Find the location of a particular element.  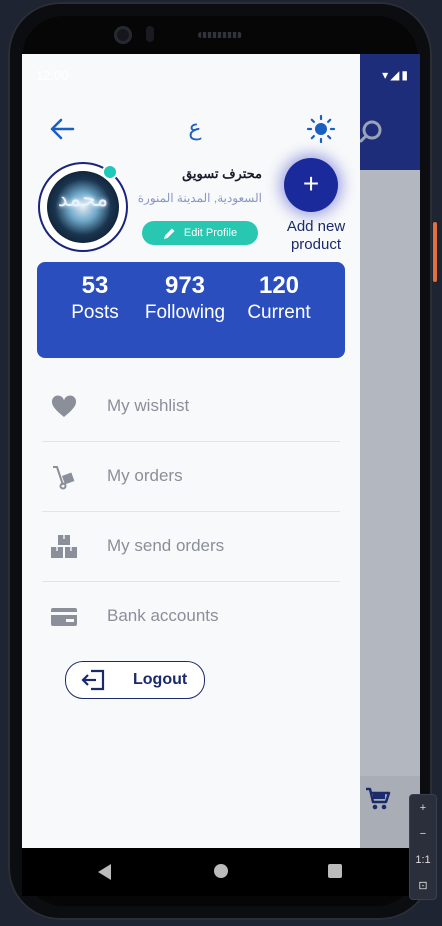

add-product-label-line1: Add new is located at coordinates (316, 226).